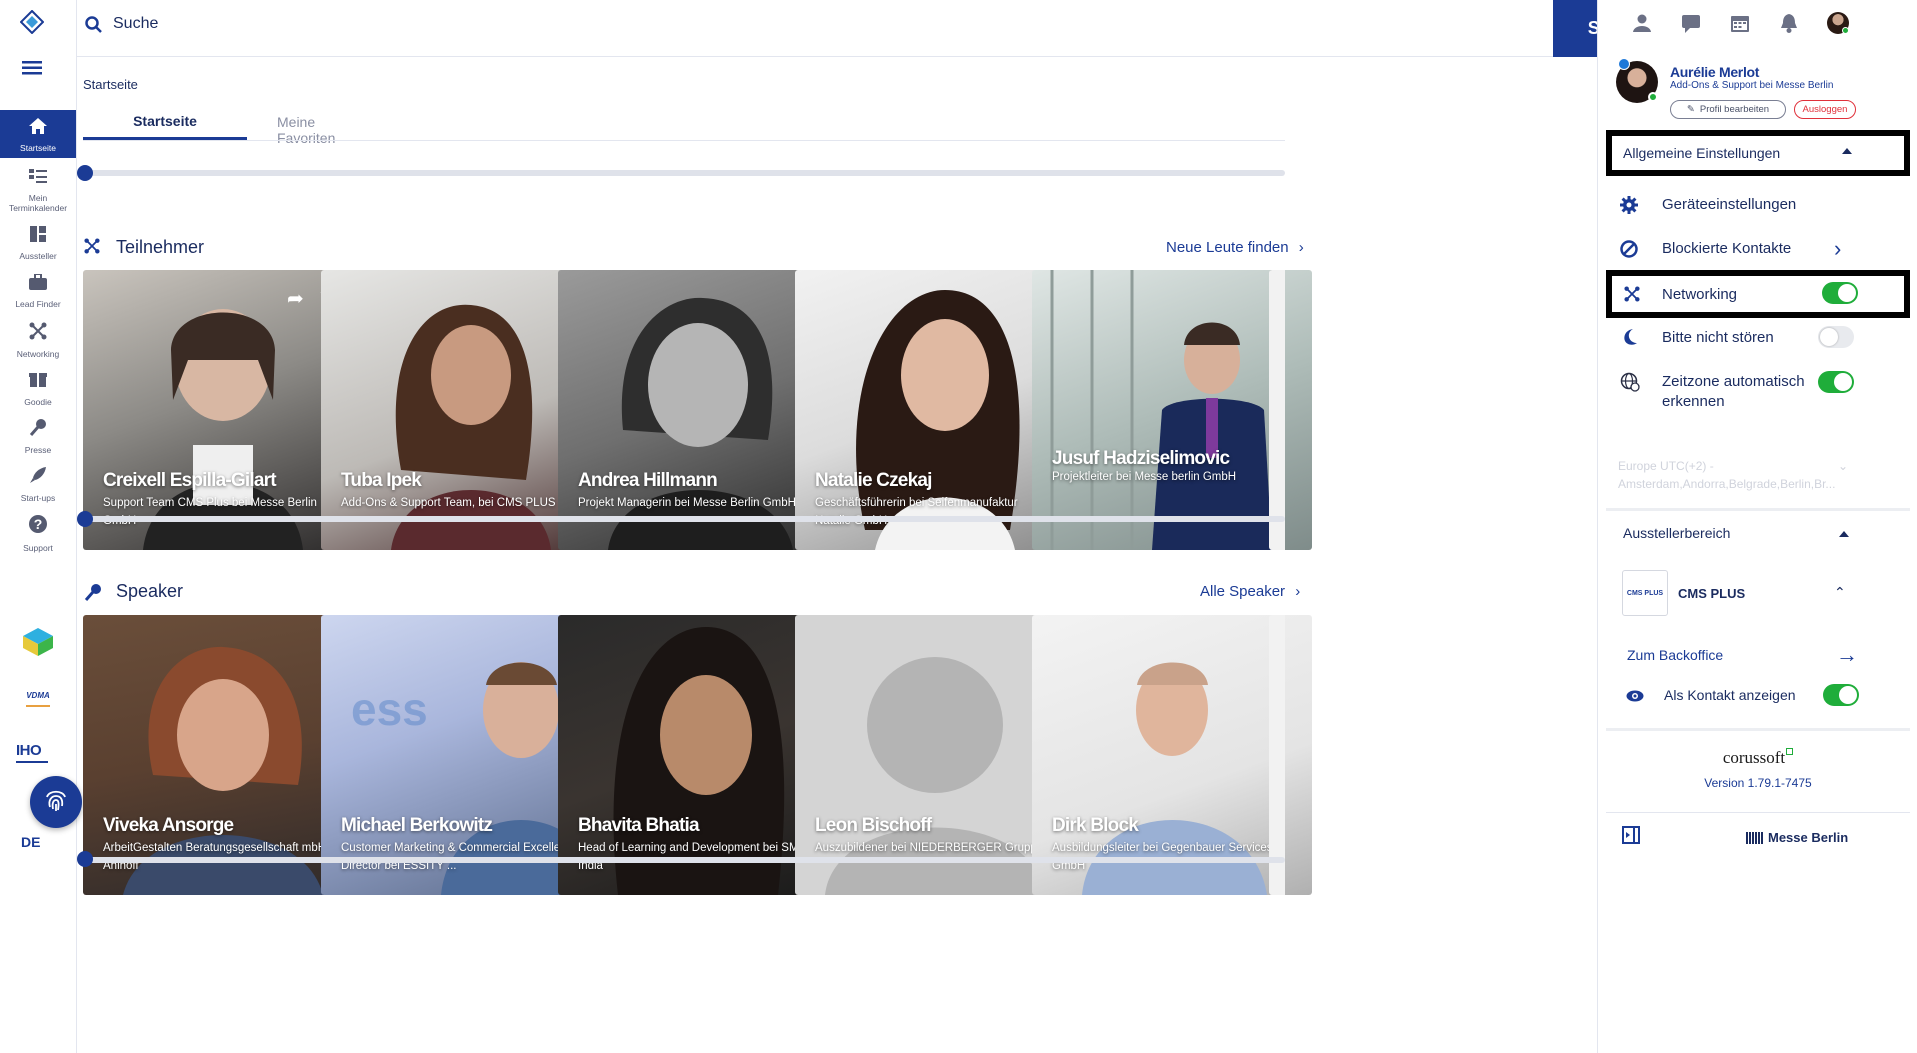 The image size is (1917, 1053). Describe the element at coordinates (1250, 591) in the screenshot. I see `all-speakers-link: Alle Speaker ›` at that location.